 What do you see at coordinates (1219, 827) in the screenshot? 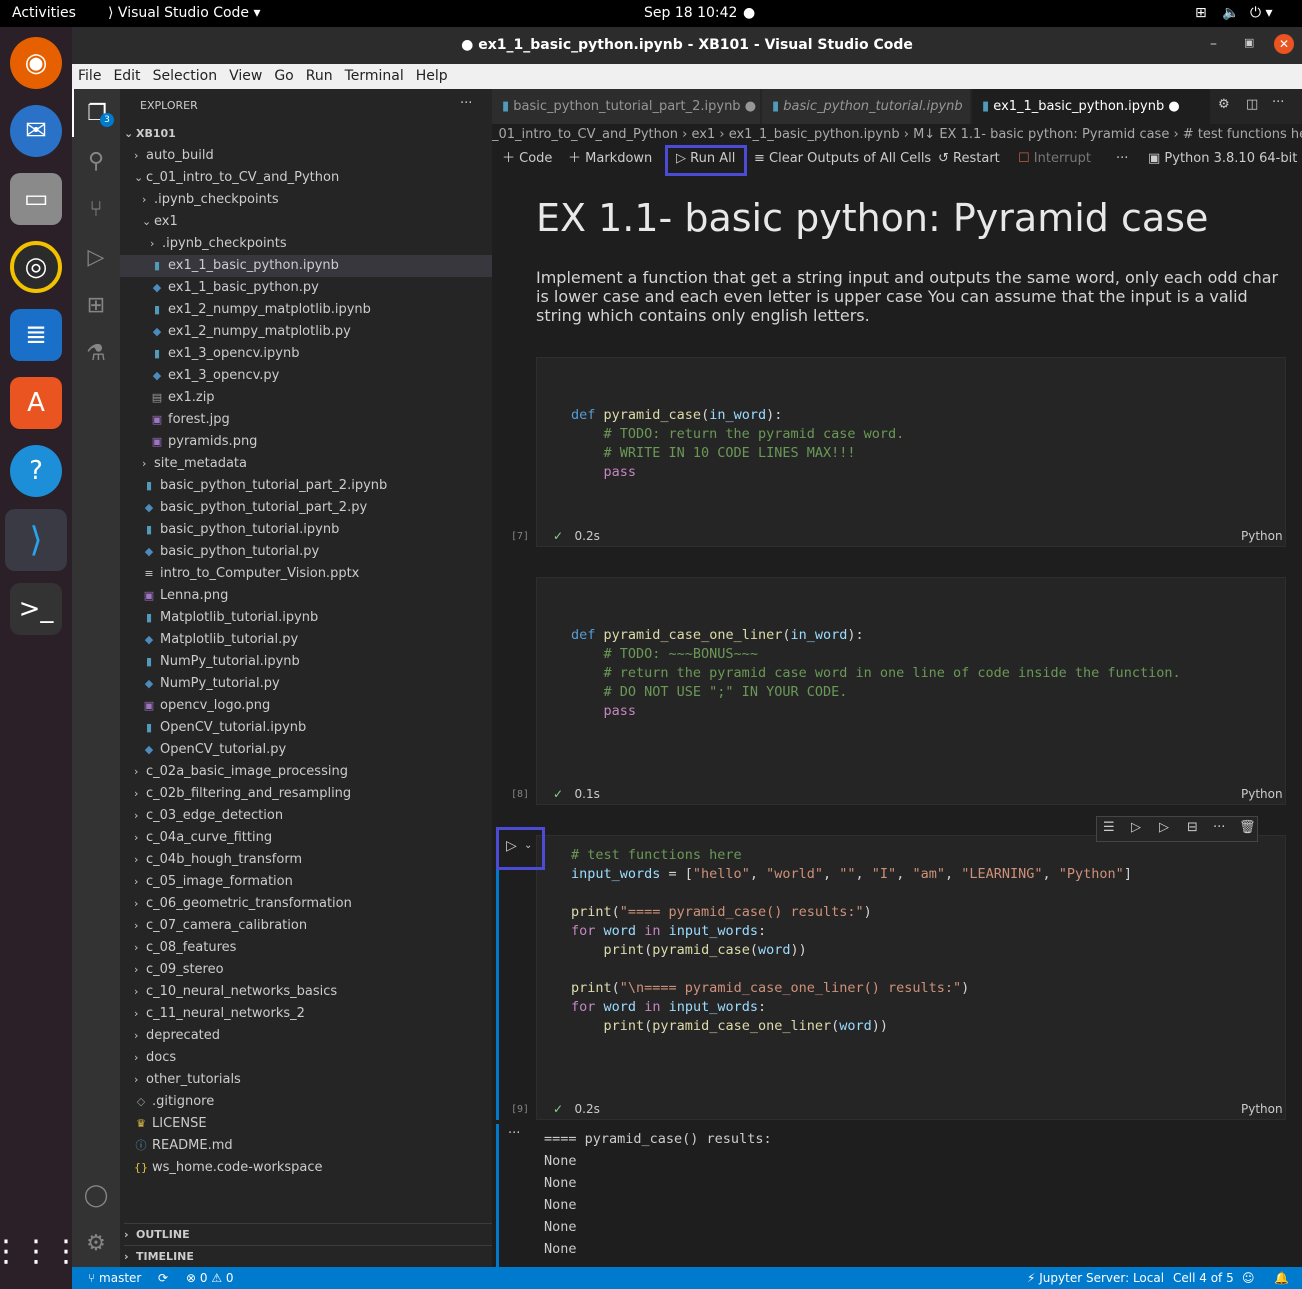
I see `cell-more-icon: ···` at bounding box center [1219, 827].